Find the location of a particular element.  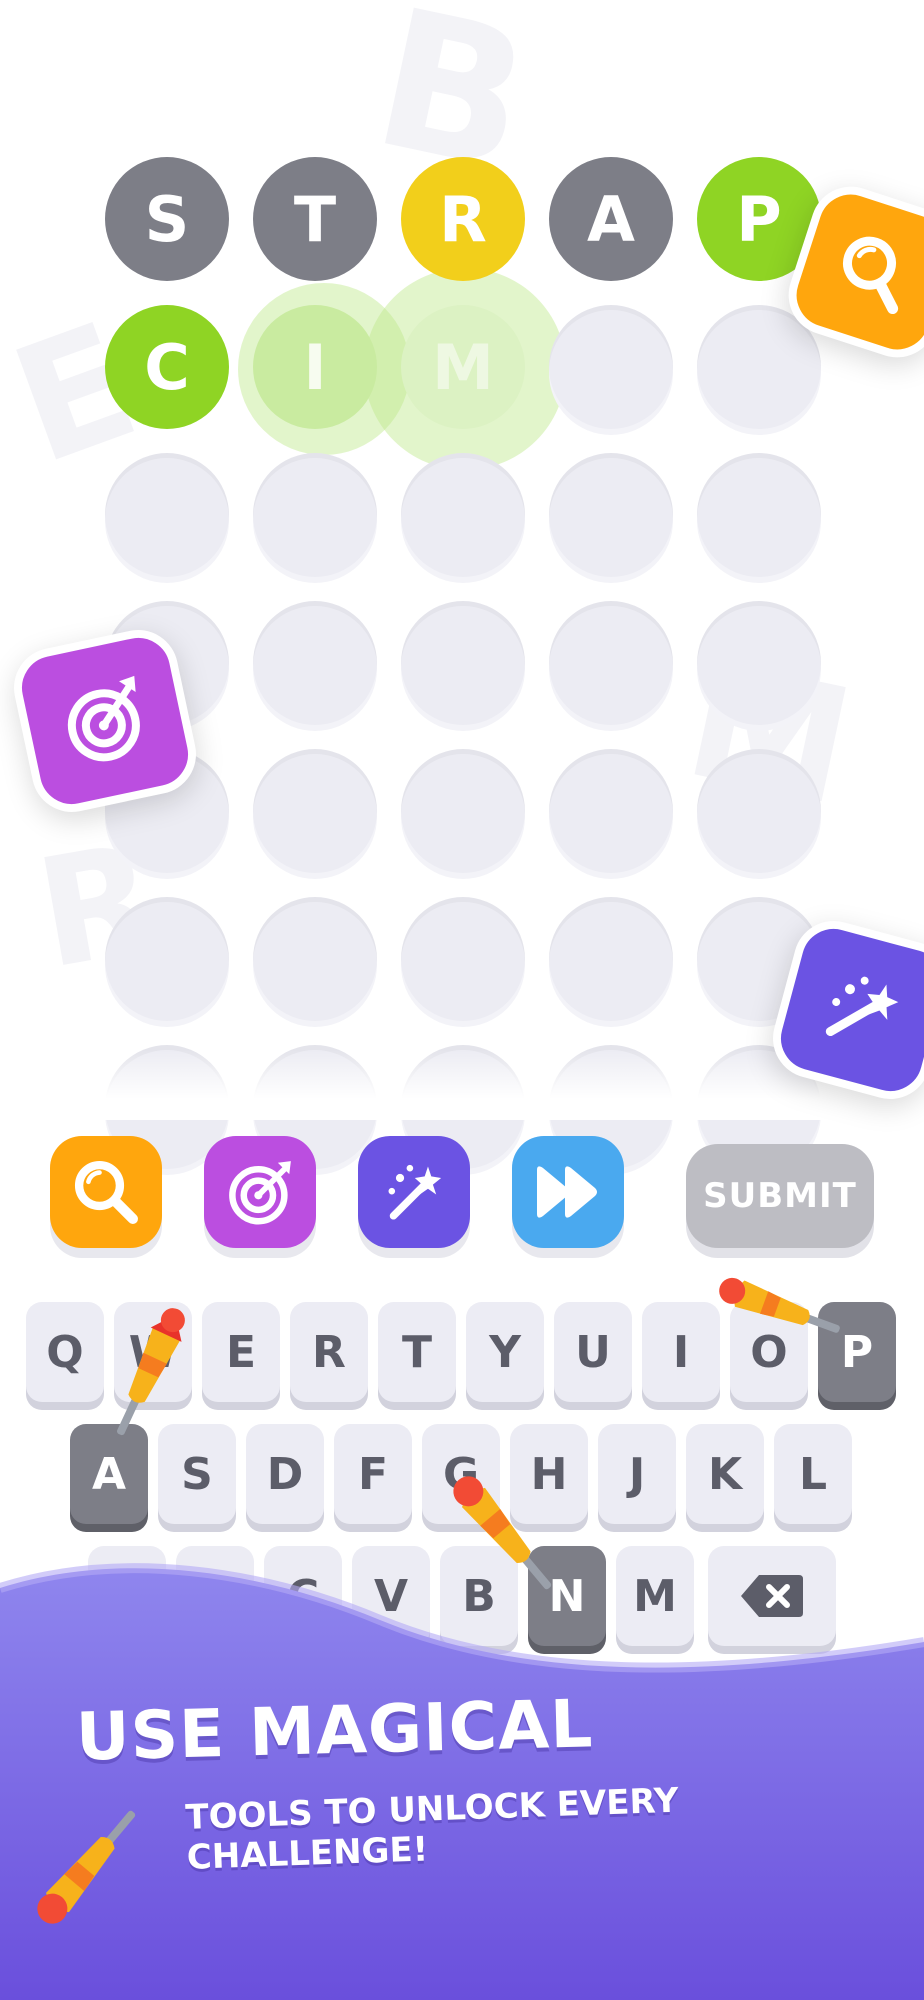

grid-cell: A is located at coordinates (611, 219).